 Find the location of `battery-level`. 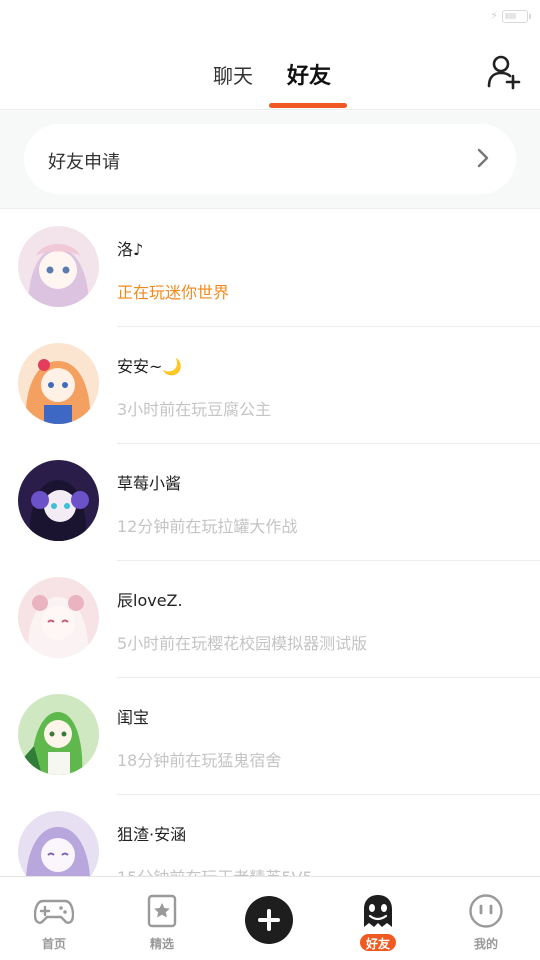

battery-level is located at coordinates (510, 16).